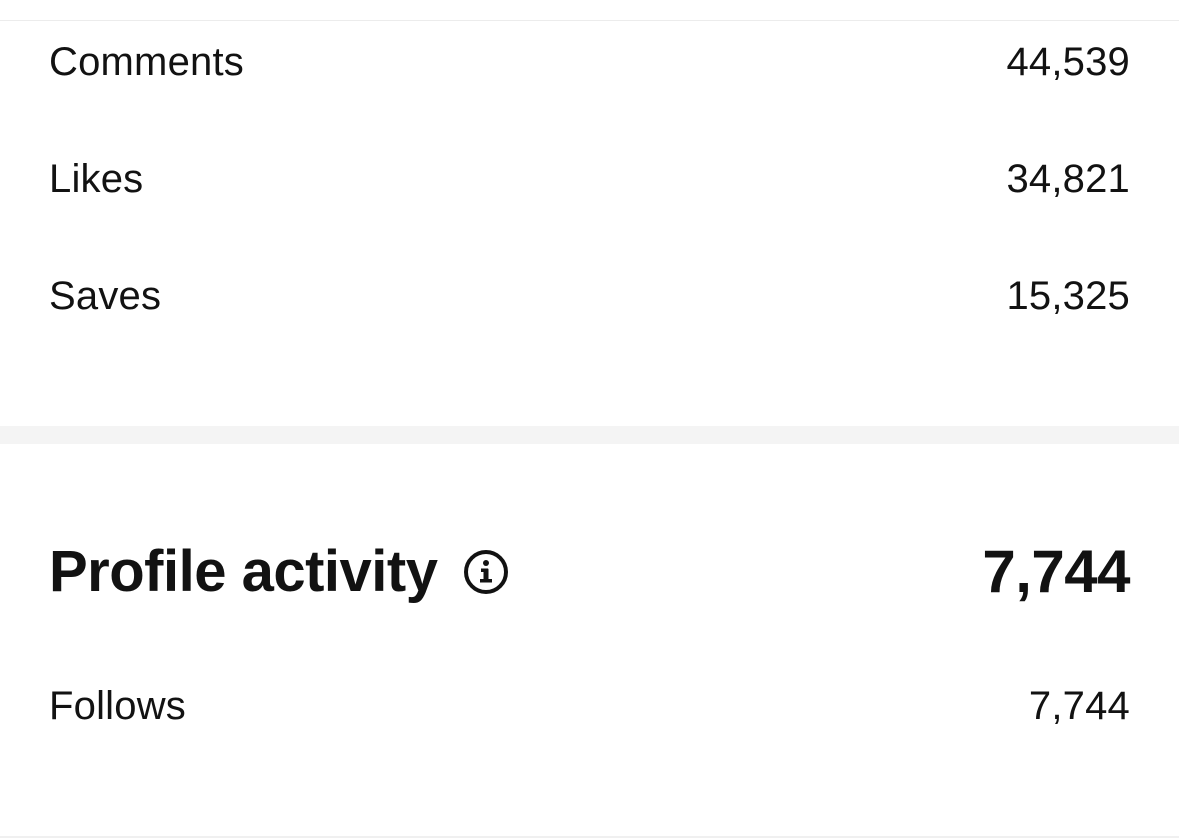  I want to click on top-divider, so click(589, 20).